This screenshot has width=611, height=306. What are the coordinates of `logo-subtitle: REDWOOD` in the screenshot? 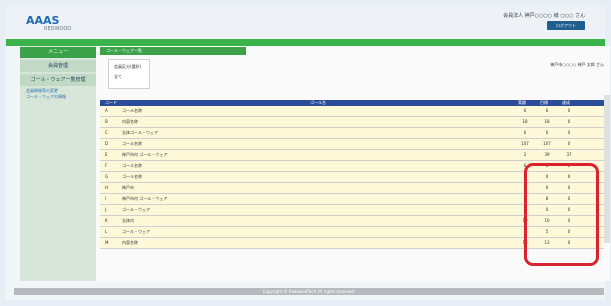 It's located at (58, 29).